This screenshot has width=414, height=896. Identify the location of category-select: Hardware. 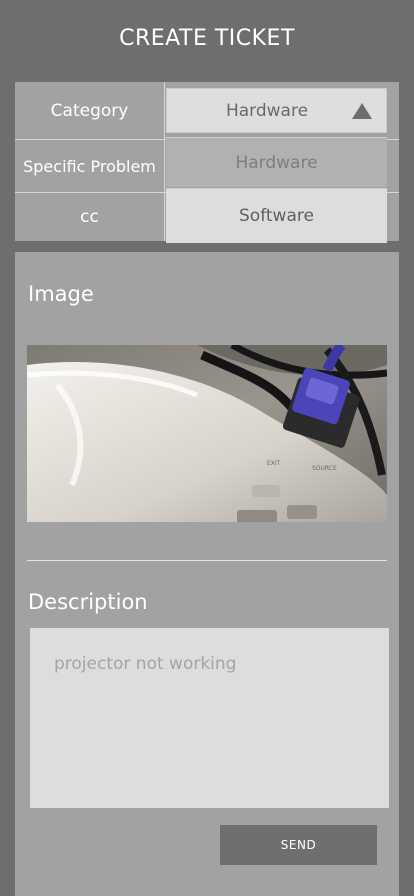
(276, 110).